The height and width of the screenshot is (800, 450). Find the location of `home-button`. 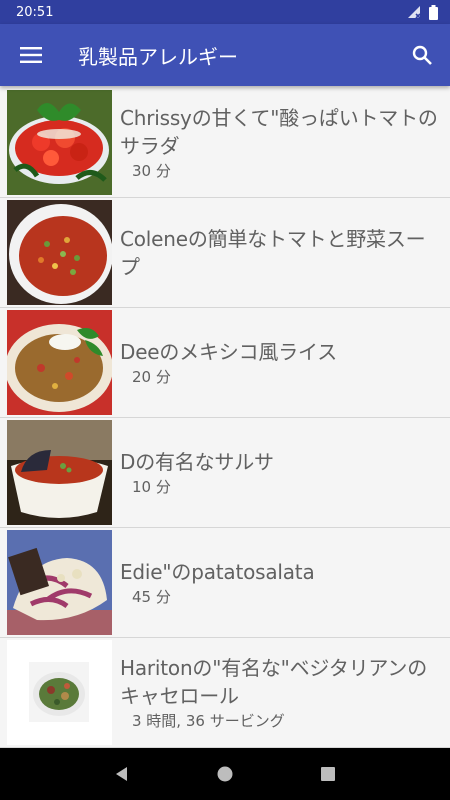

home-button is located at coordinates (225, 774).